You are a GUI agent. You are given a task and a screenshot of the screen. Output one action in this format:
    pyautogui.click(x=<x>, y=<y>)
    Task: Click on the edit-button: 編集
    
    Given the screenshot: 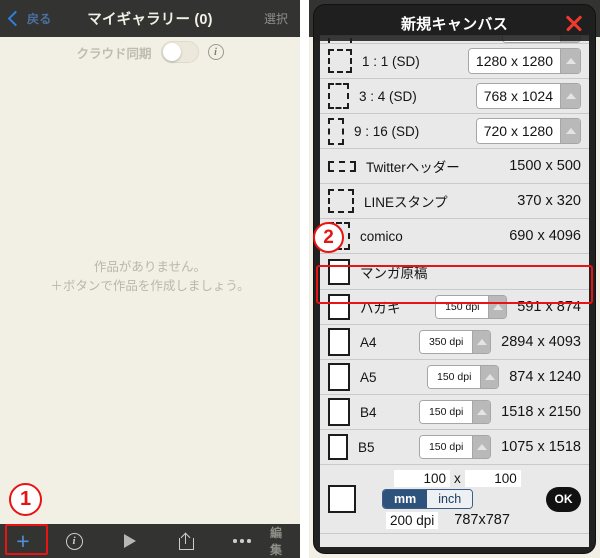 What is the action you would take?
    pyautogui.click(x=285, y=541)
    